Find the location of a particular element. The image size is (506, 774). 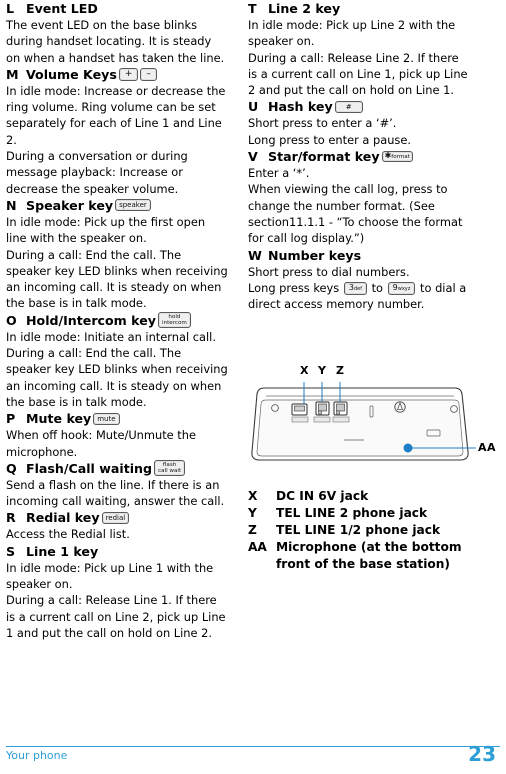

flash-call-wait-key-icon: flash call wait is located at coordinates (170, 468).